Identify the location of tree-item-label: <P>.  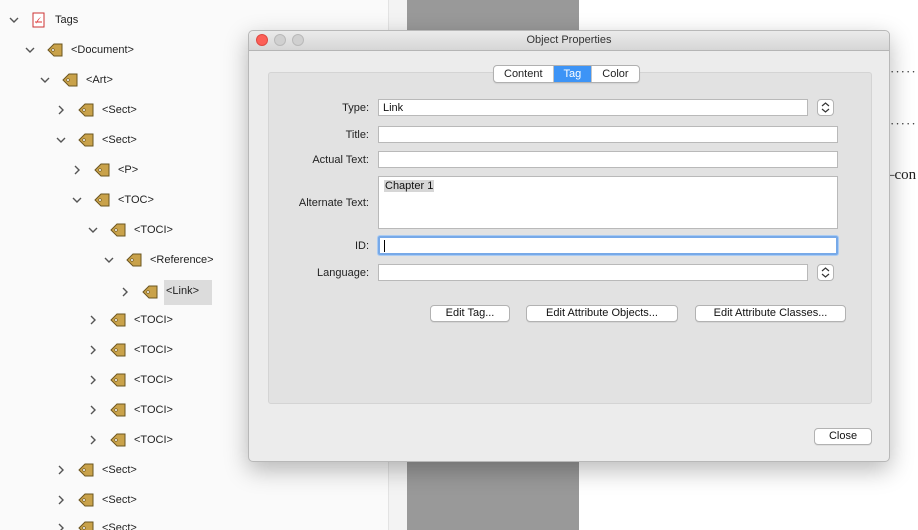
(128, 170).